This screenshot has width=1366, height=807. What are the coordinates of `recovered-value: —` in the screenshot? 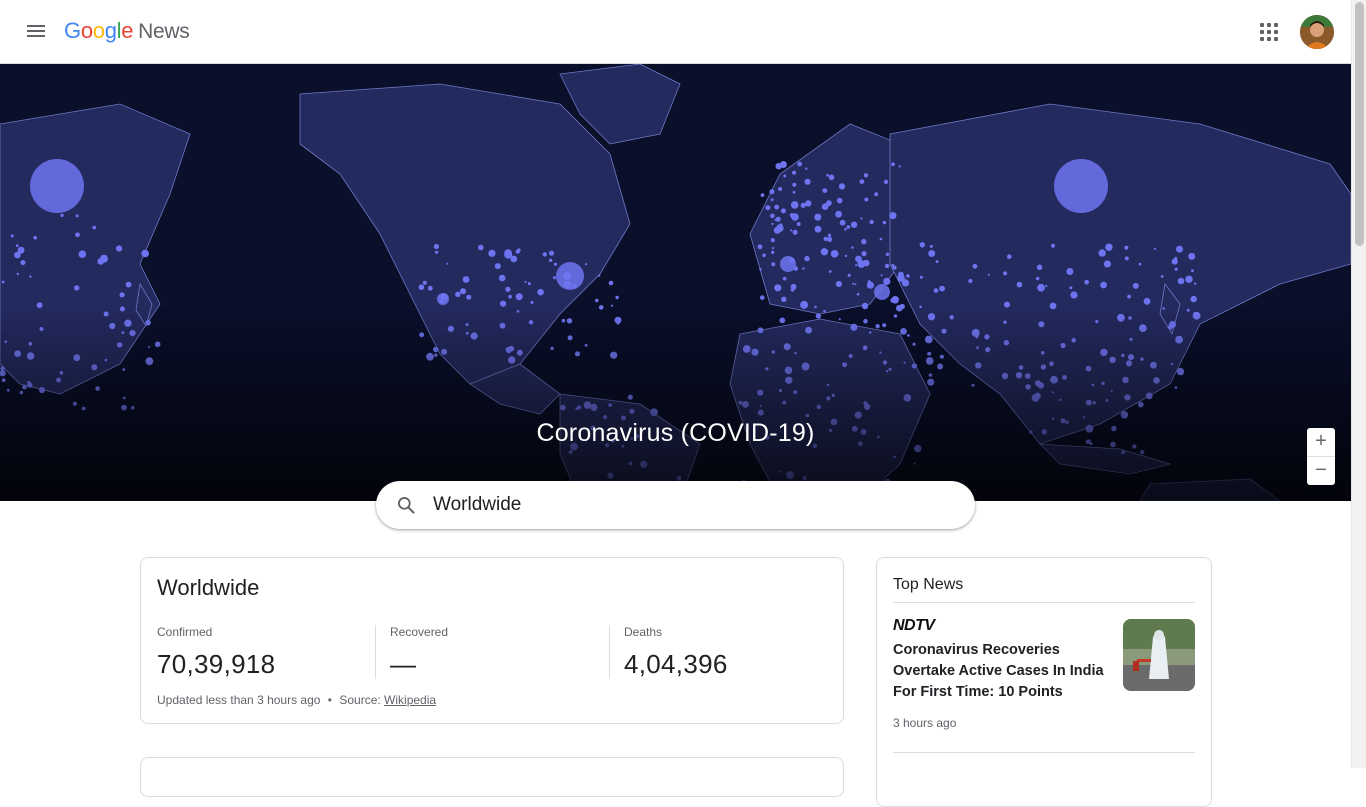 It's located at (403, 664).